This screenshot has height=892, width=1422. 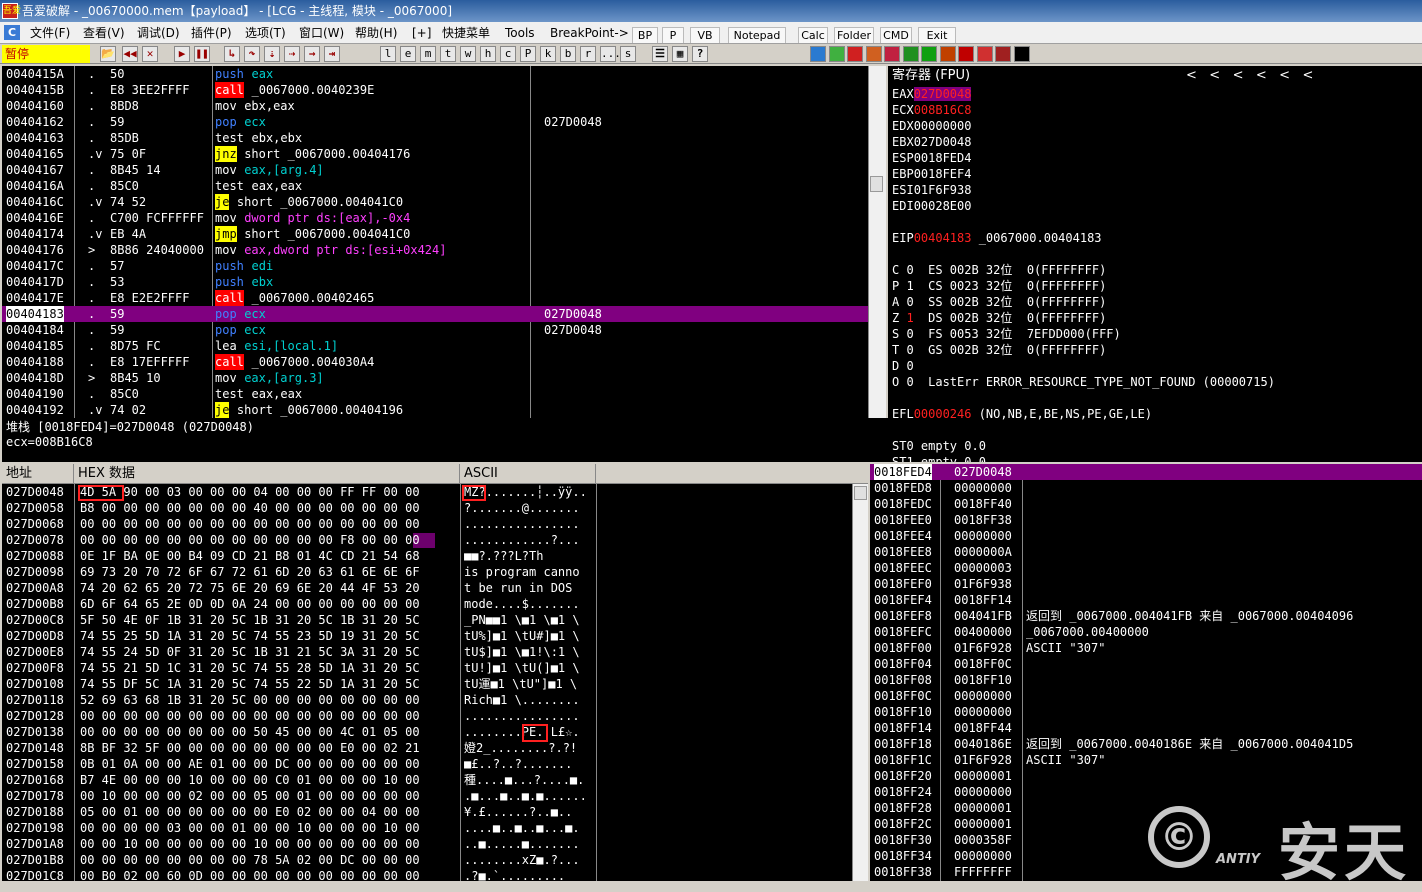 I want to click on stack-row: 0018FF14 0018FF44, so click(x=1146, y=728).